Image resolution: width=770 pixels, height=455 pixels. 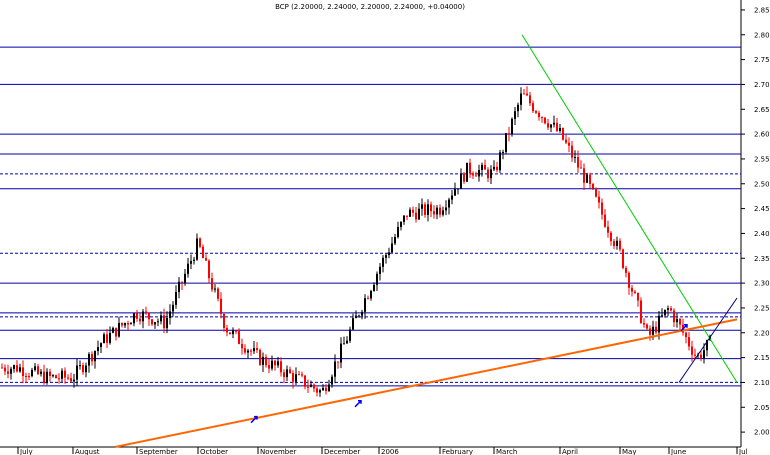 I want to click on x-tick-label-8: March, so click(x=506, y=451).